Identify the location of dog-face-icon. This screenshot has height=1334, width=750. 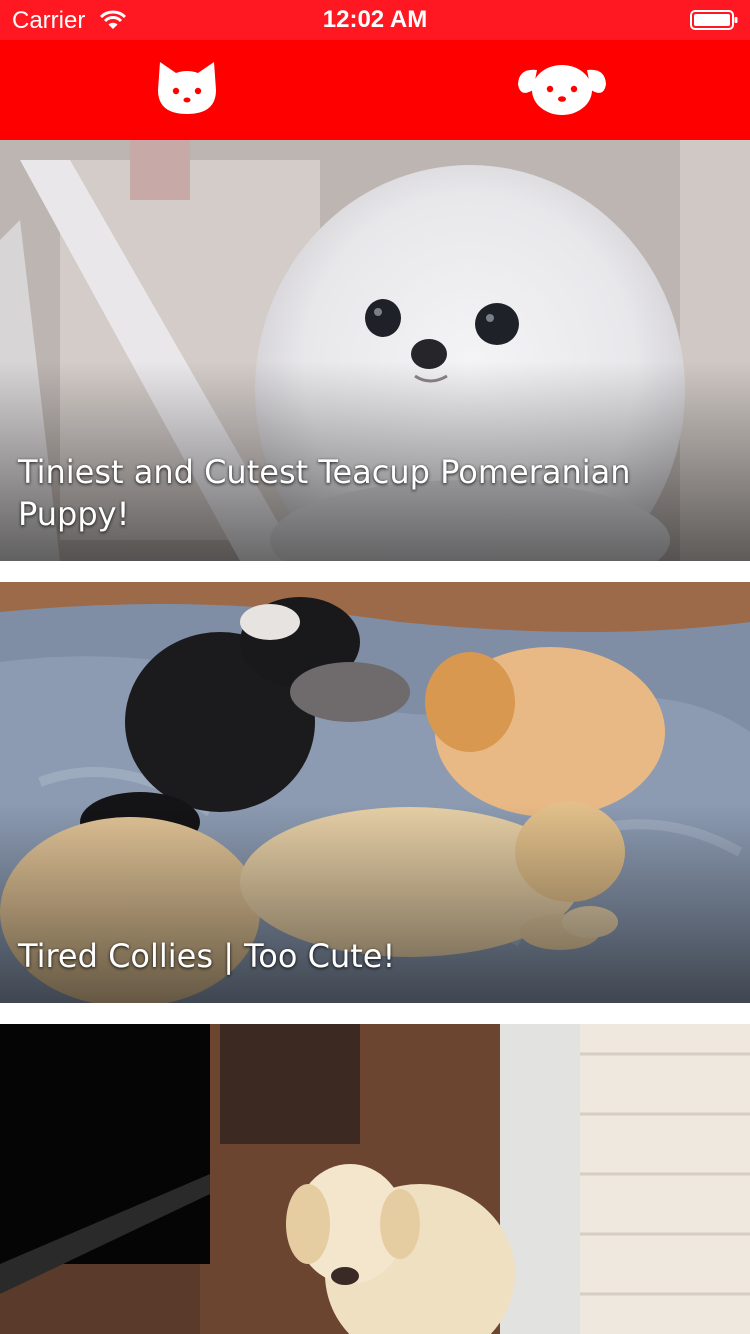
(562, 90).